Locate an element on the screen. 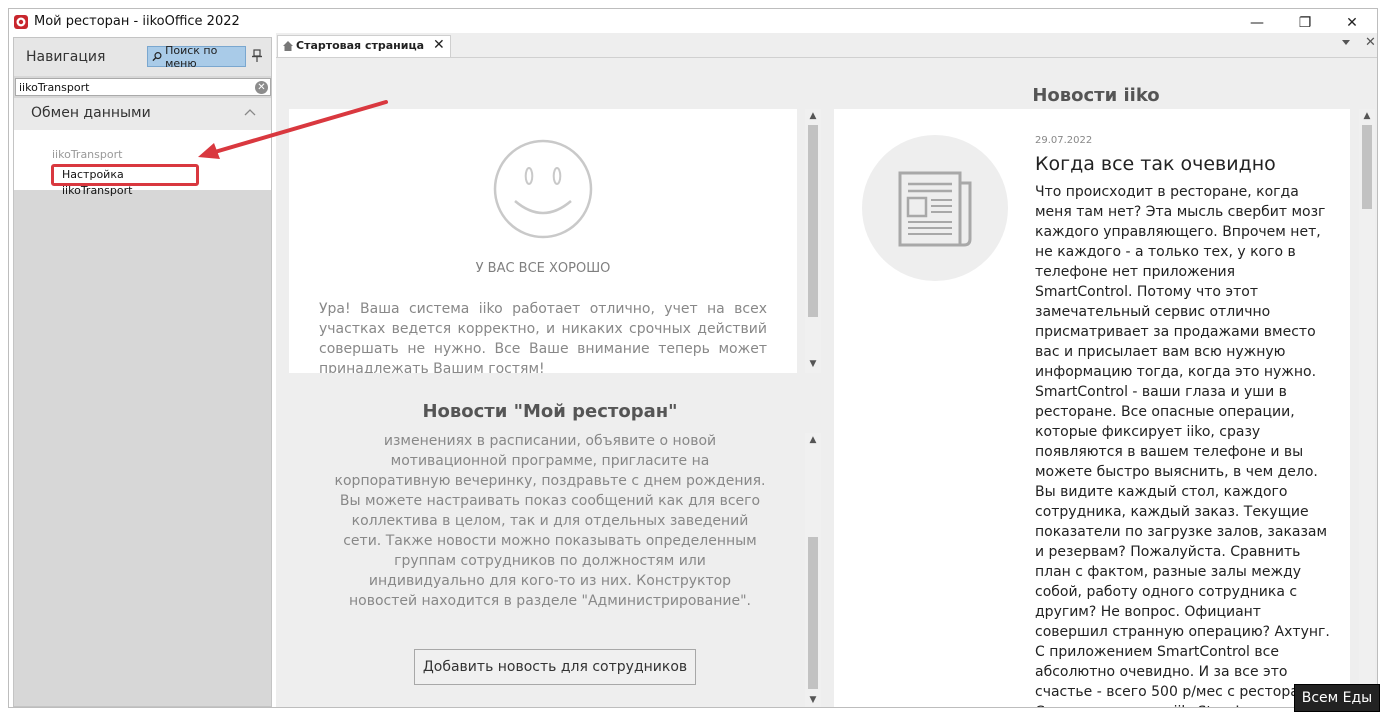 Image resolution: width=1386 pixels, height=718 pixels. watermark-badge: Всем Еды is located at coordinates (1337, 698).